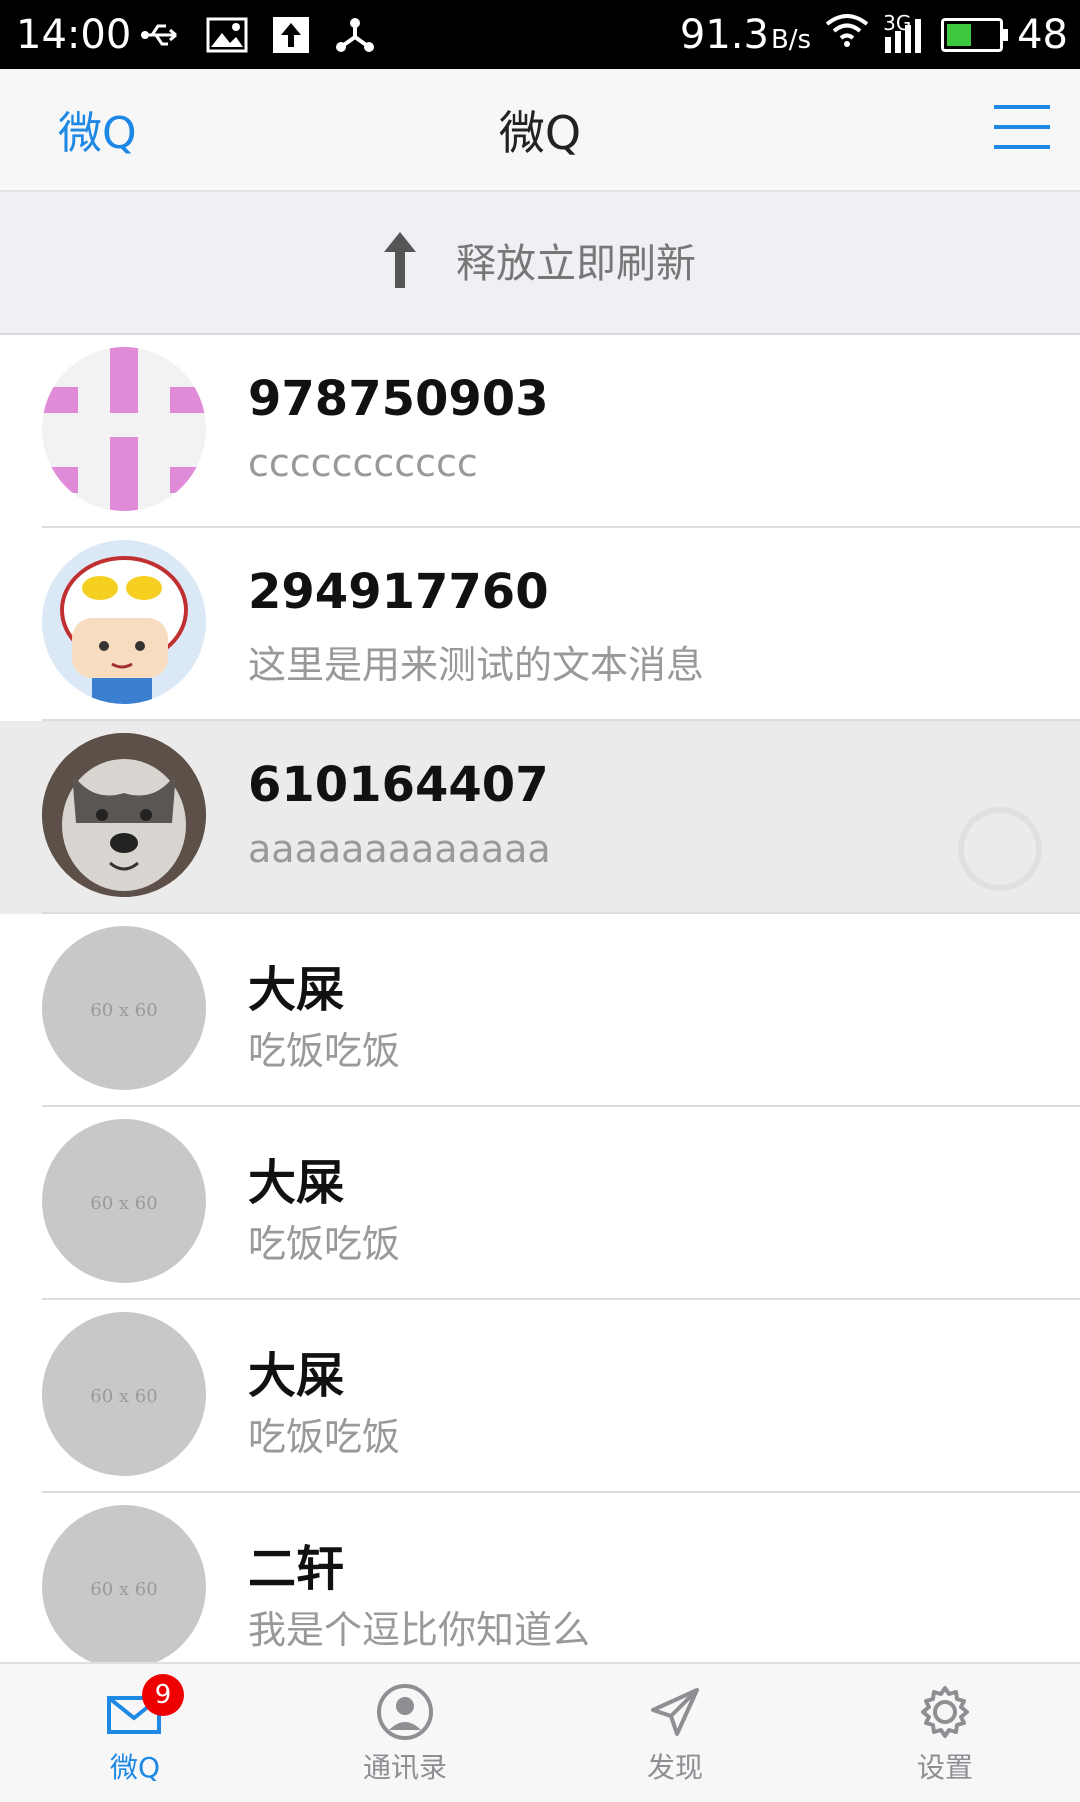  What do you see at coordinates (1022, 128) in the screenshot?
I see `menu-icon` at bounding box center [1022, 128].